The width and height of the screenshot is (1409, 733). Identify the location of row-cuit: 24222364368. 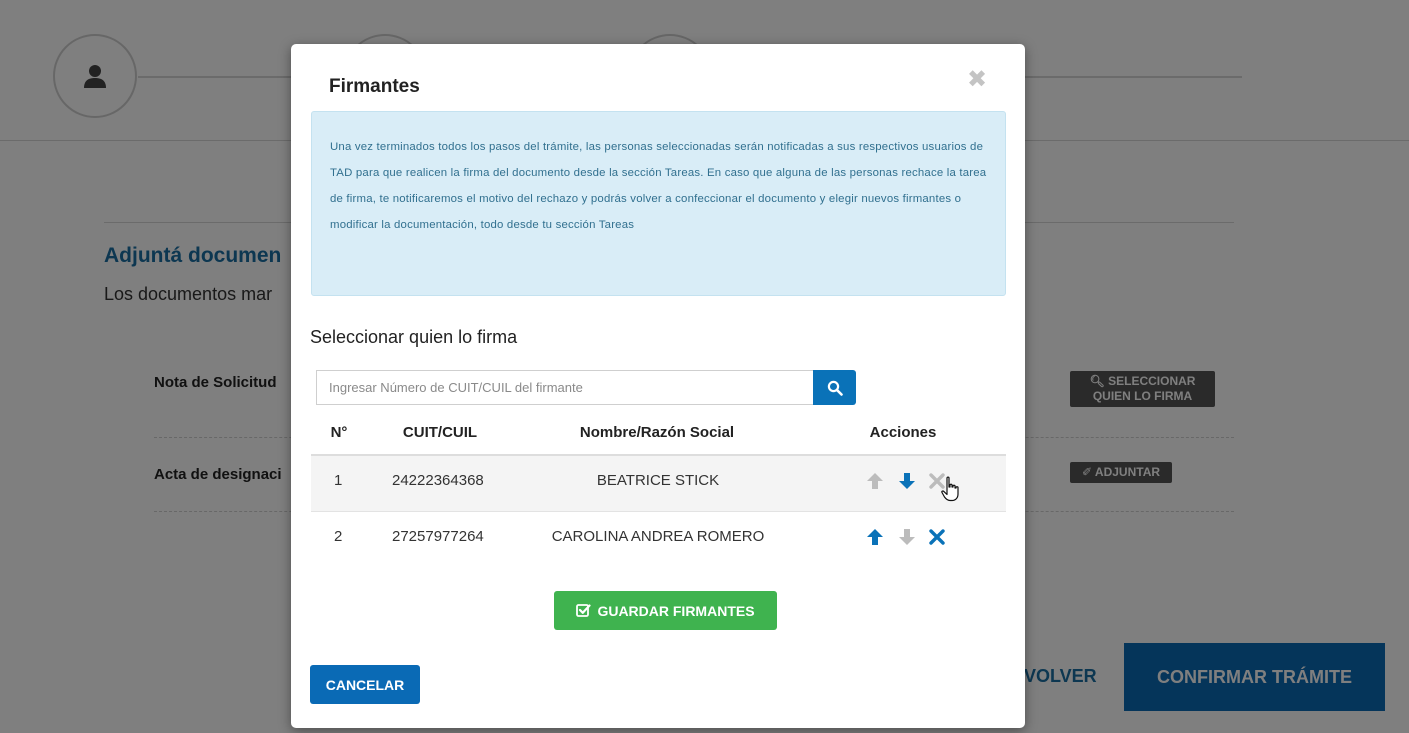
(438, 480).